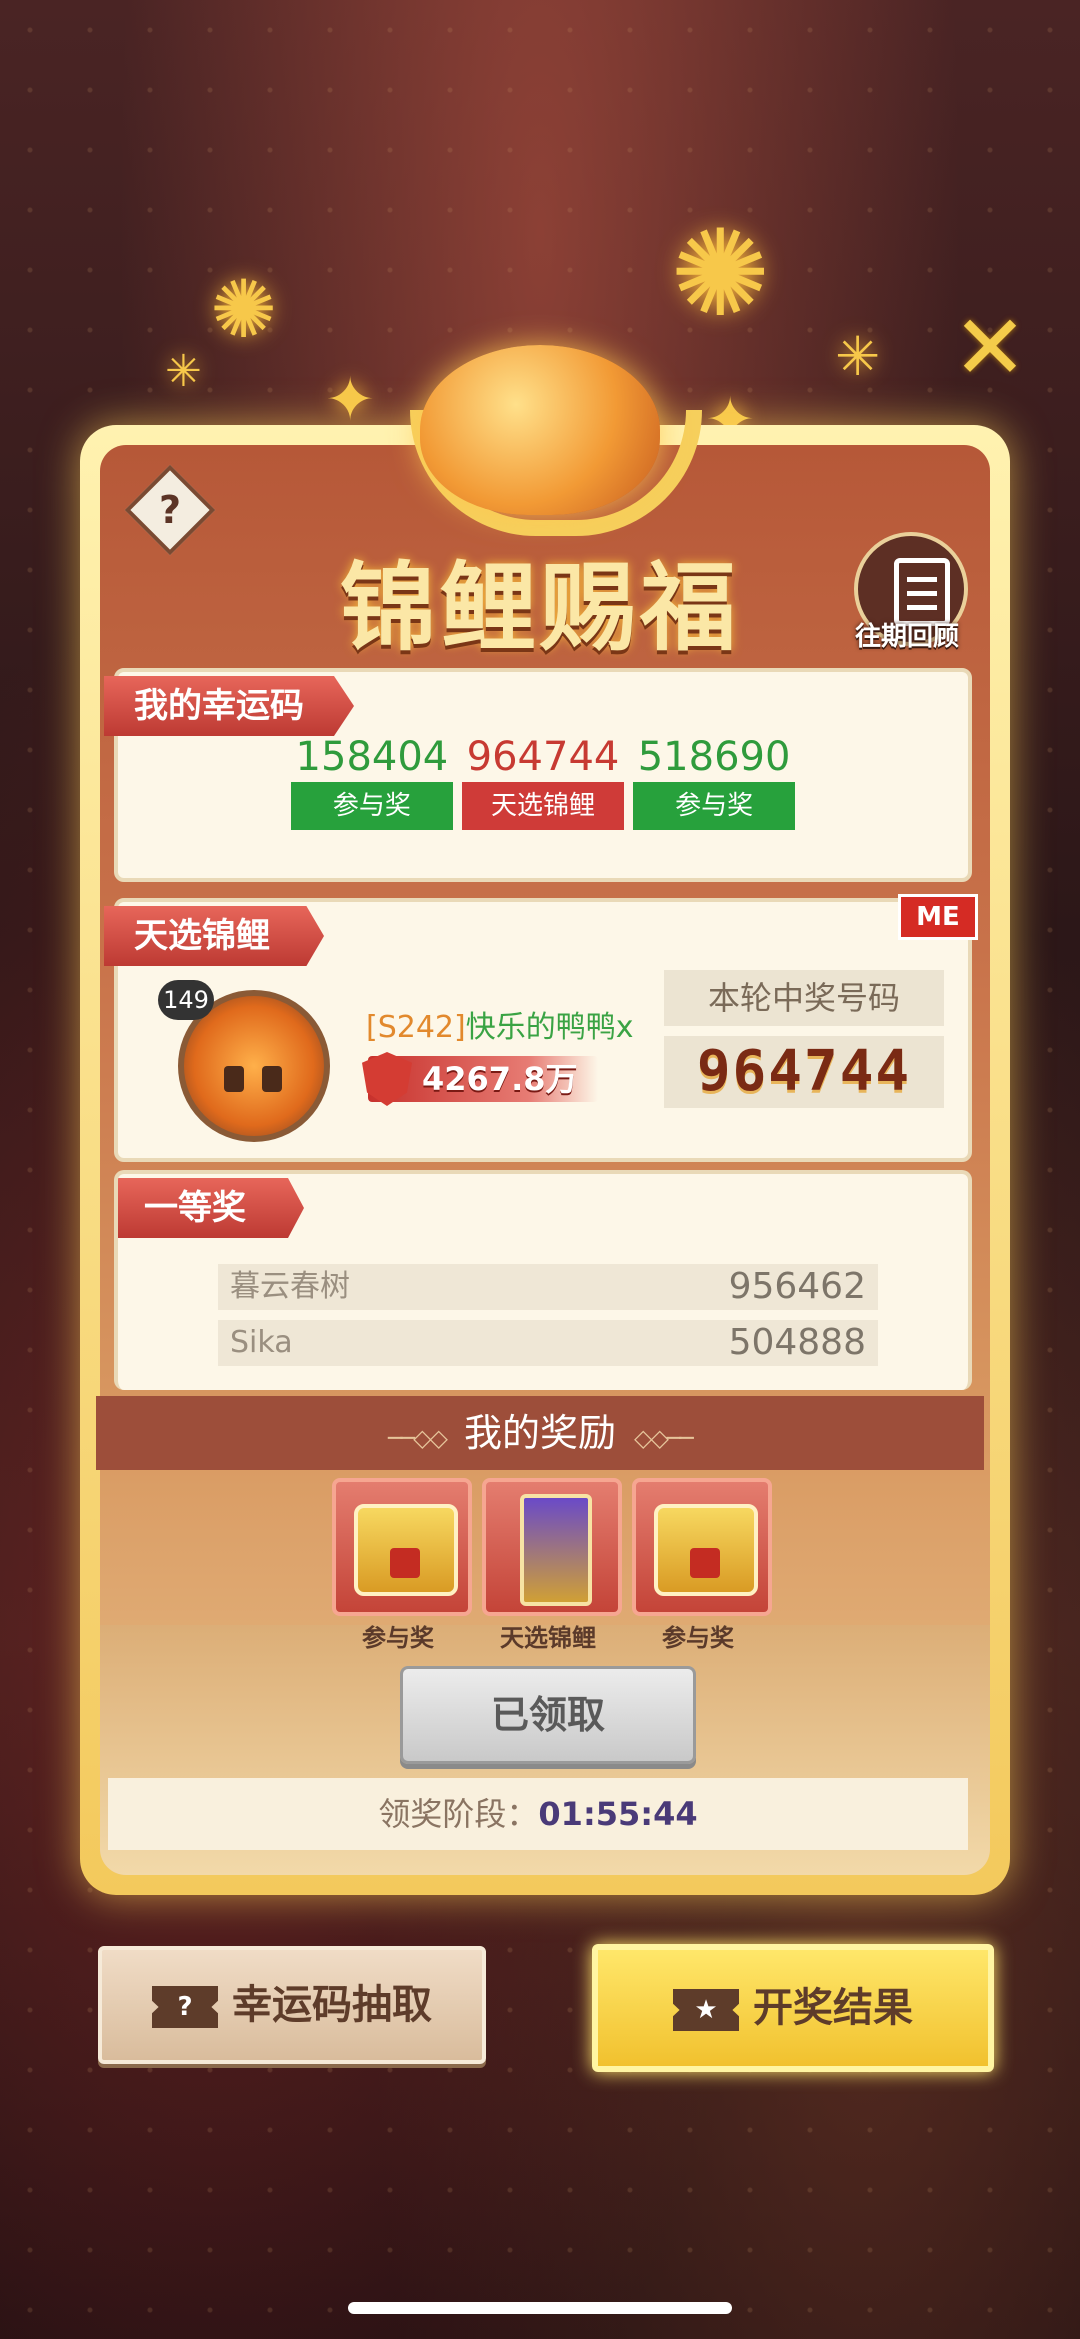 Image resolution: width=1080 pixels, height=2339 pixels. What do you see at coordinates (990, 340) in the screenshot?
I see `close-icon: ✕` at bounding box center [990, 340].